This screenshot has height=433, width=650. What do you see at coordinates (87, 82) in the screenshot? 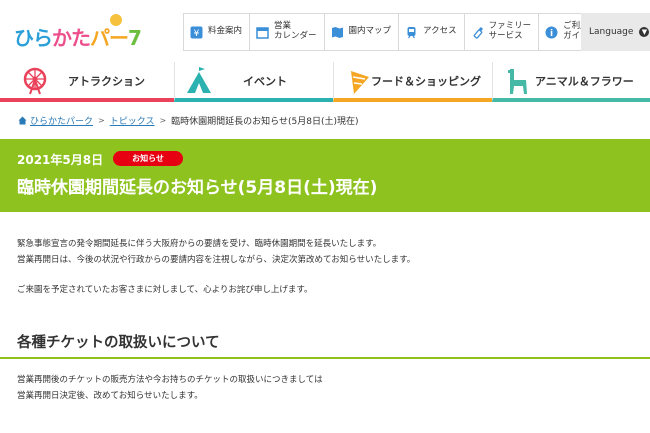
I see `nav-attractions: アトラクション` at bounding box center [87, 82].